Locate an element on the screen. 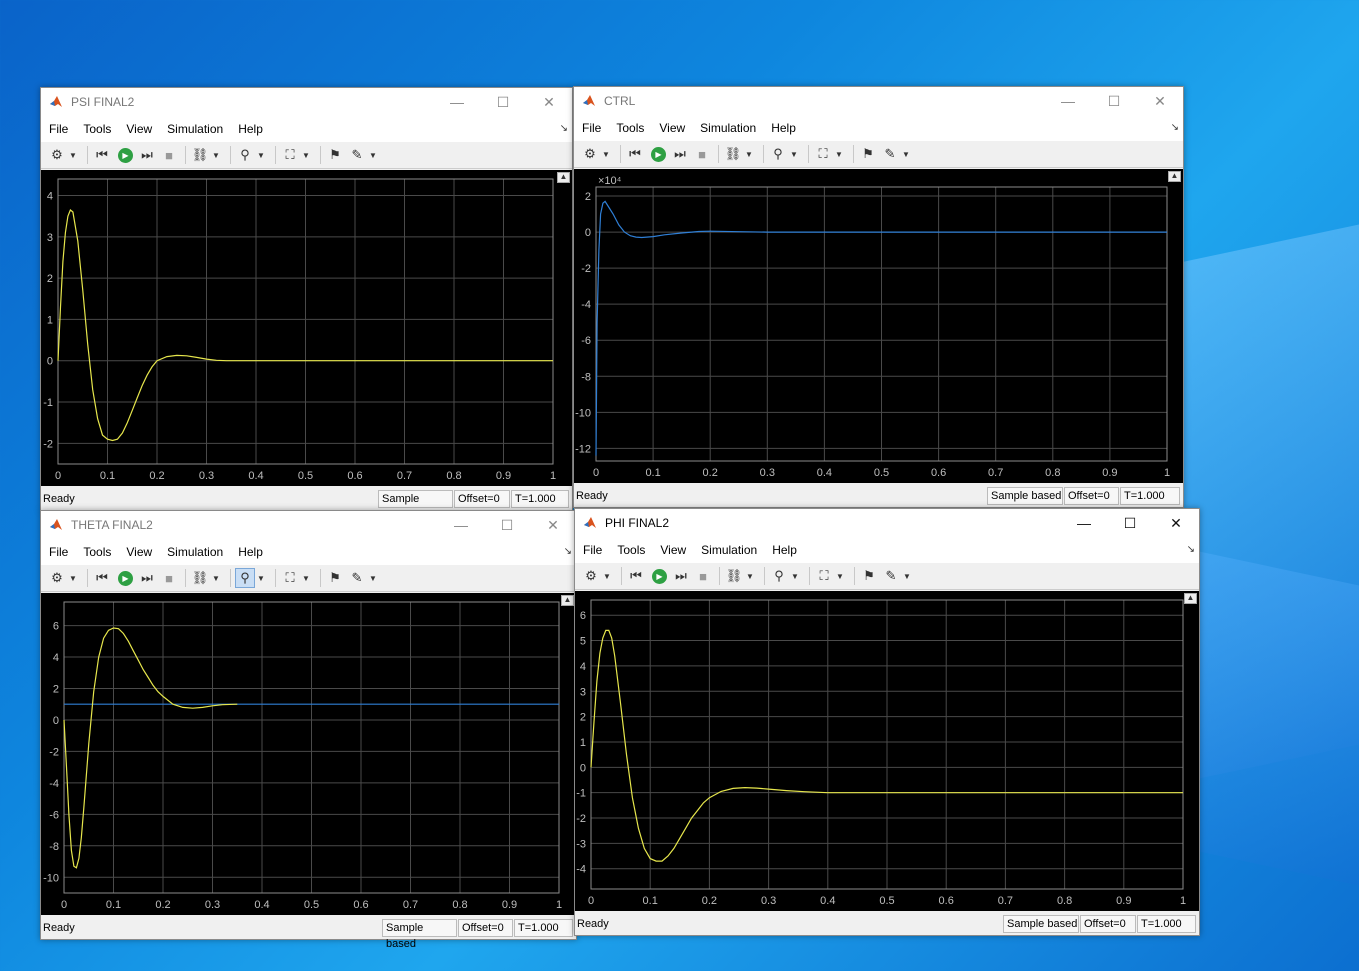 Image resolution: width=1359 pixels, height=971 pixels. title-bar: PHI FINAL2 — ☐ ✕ is located at coordinates (887, 523).